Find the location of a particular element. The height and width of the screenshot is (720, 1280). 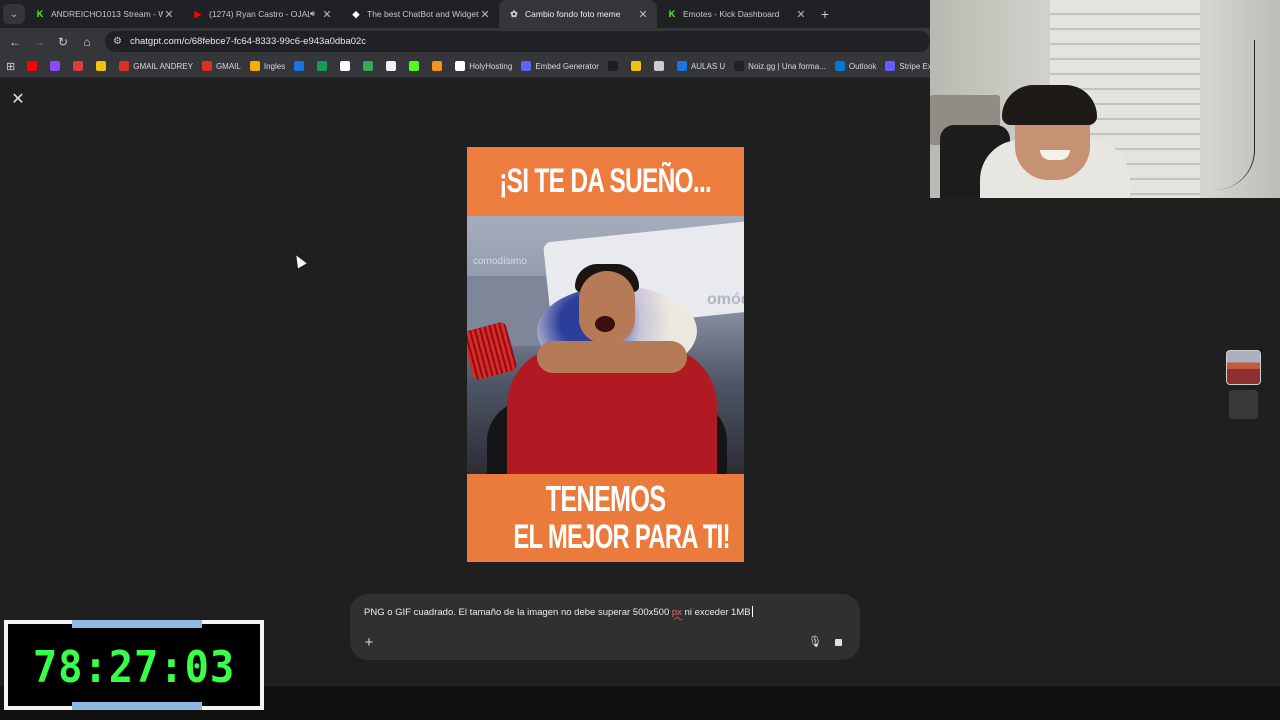

meme-photo: comodísimo omódis is located at coordinates (605, 345).